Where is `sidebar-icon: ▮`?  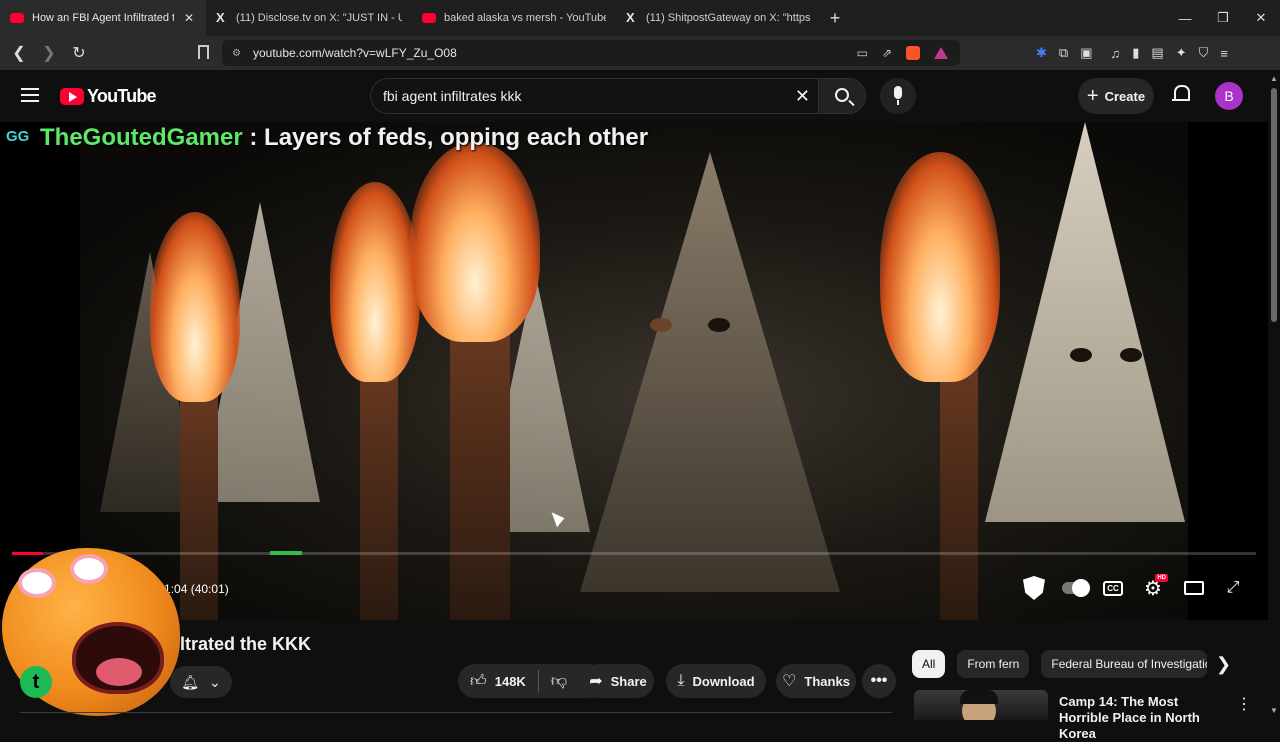
sidebar-icon: ▮ is located at coordinates (1135, 53).